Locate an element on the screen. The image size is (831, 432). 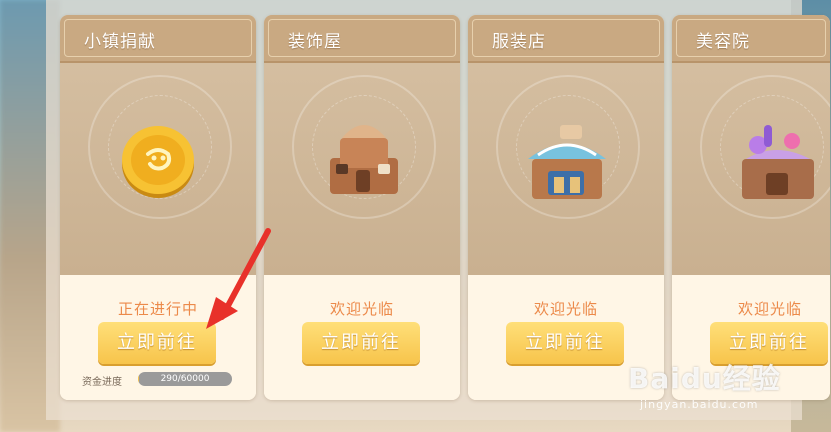
gold-coin-icon is located at coordinates (158, 162).